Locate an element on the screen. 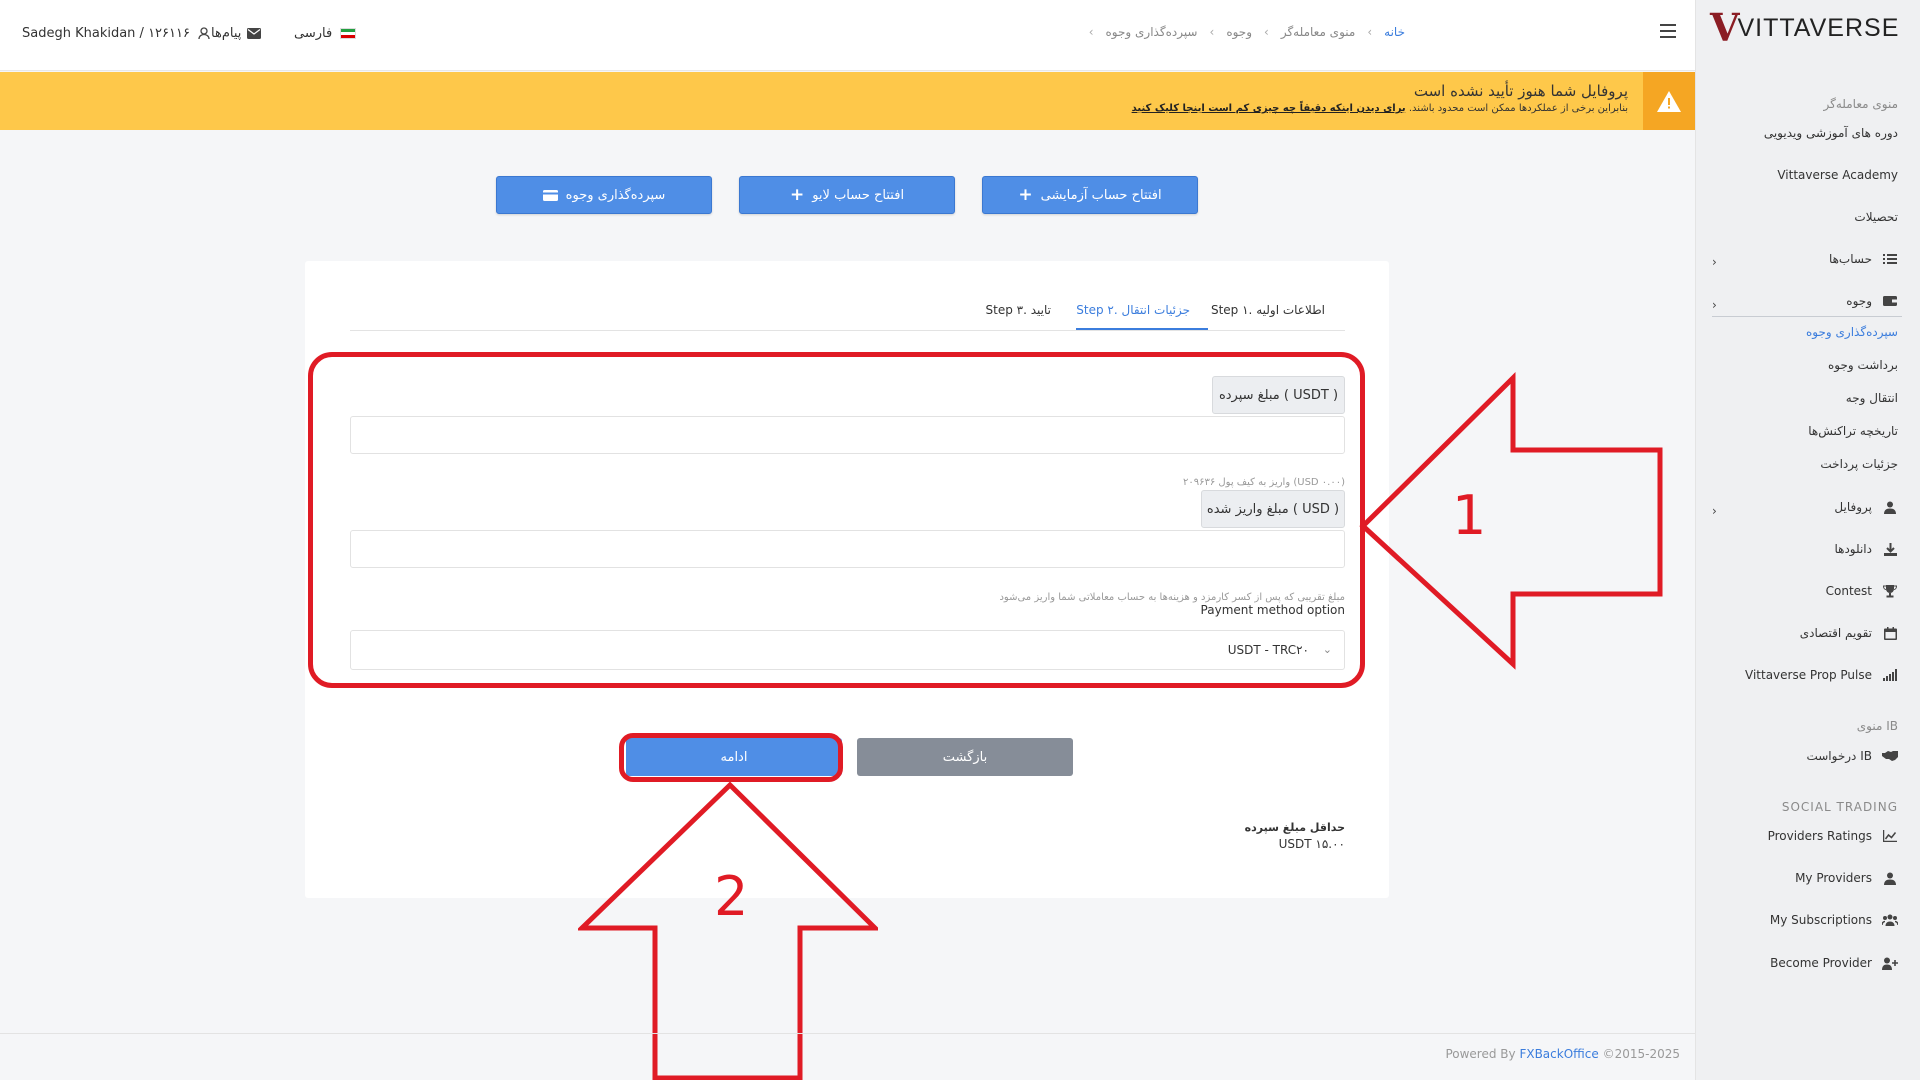  sidebar-item-become-provider: Become Provider is located at coordinates (1834, 963).